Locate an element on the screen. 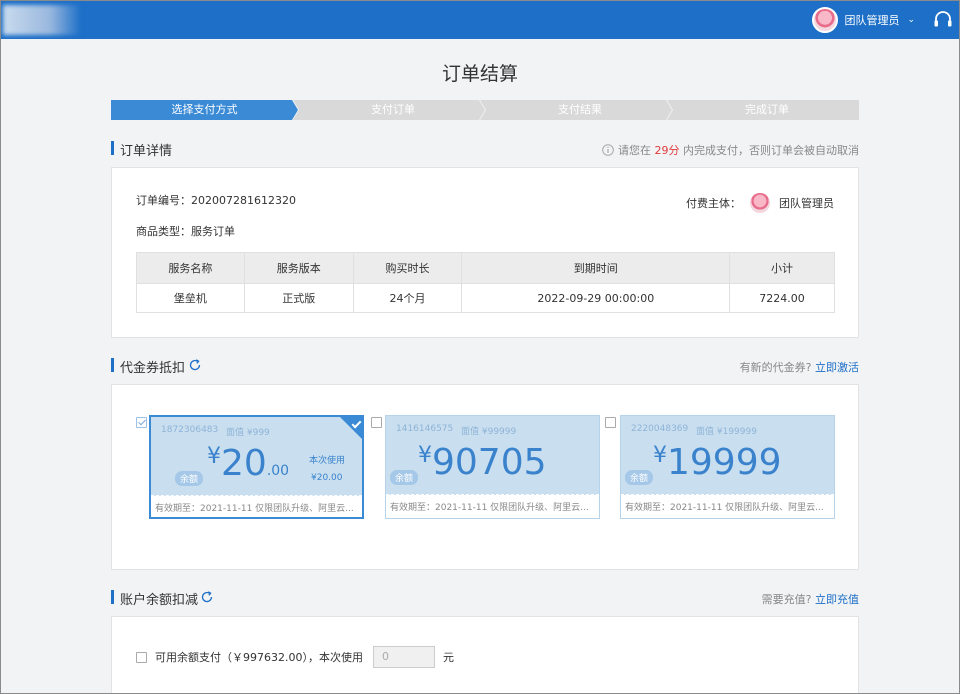  balance-label: 可用余额支付（￥997632.00），本次使用 is located at coordinates (259, 657).